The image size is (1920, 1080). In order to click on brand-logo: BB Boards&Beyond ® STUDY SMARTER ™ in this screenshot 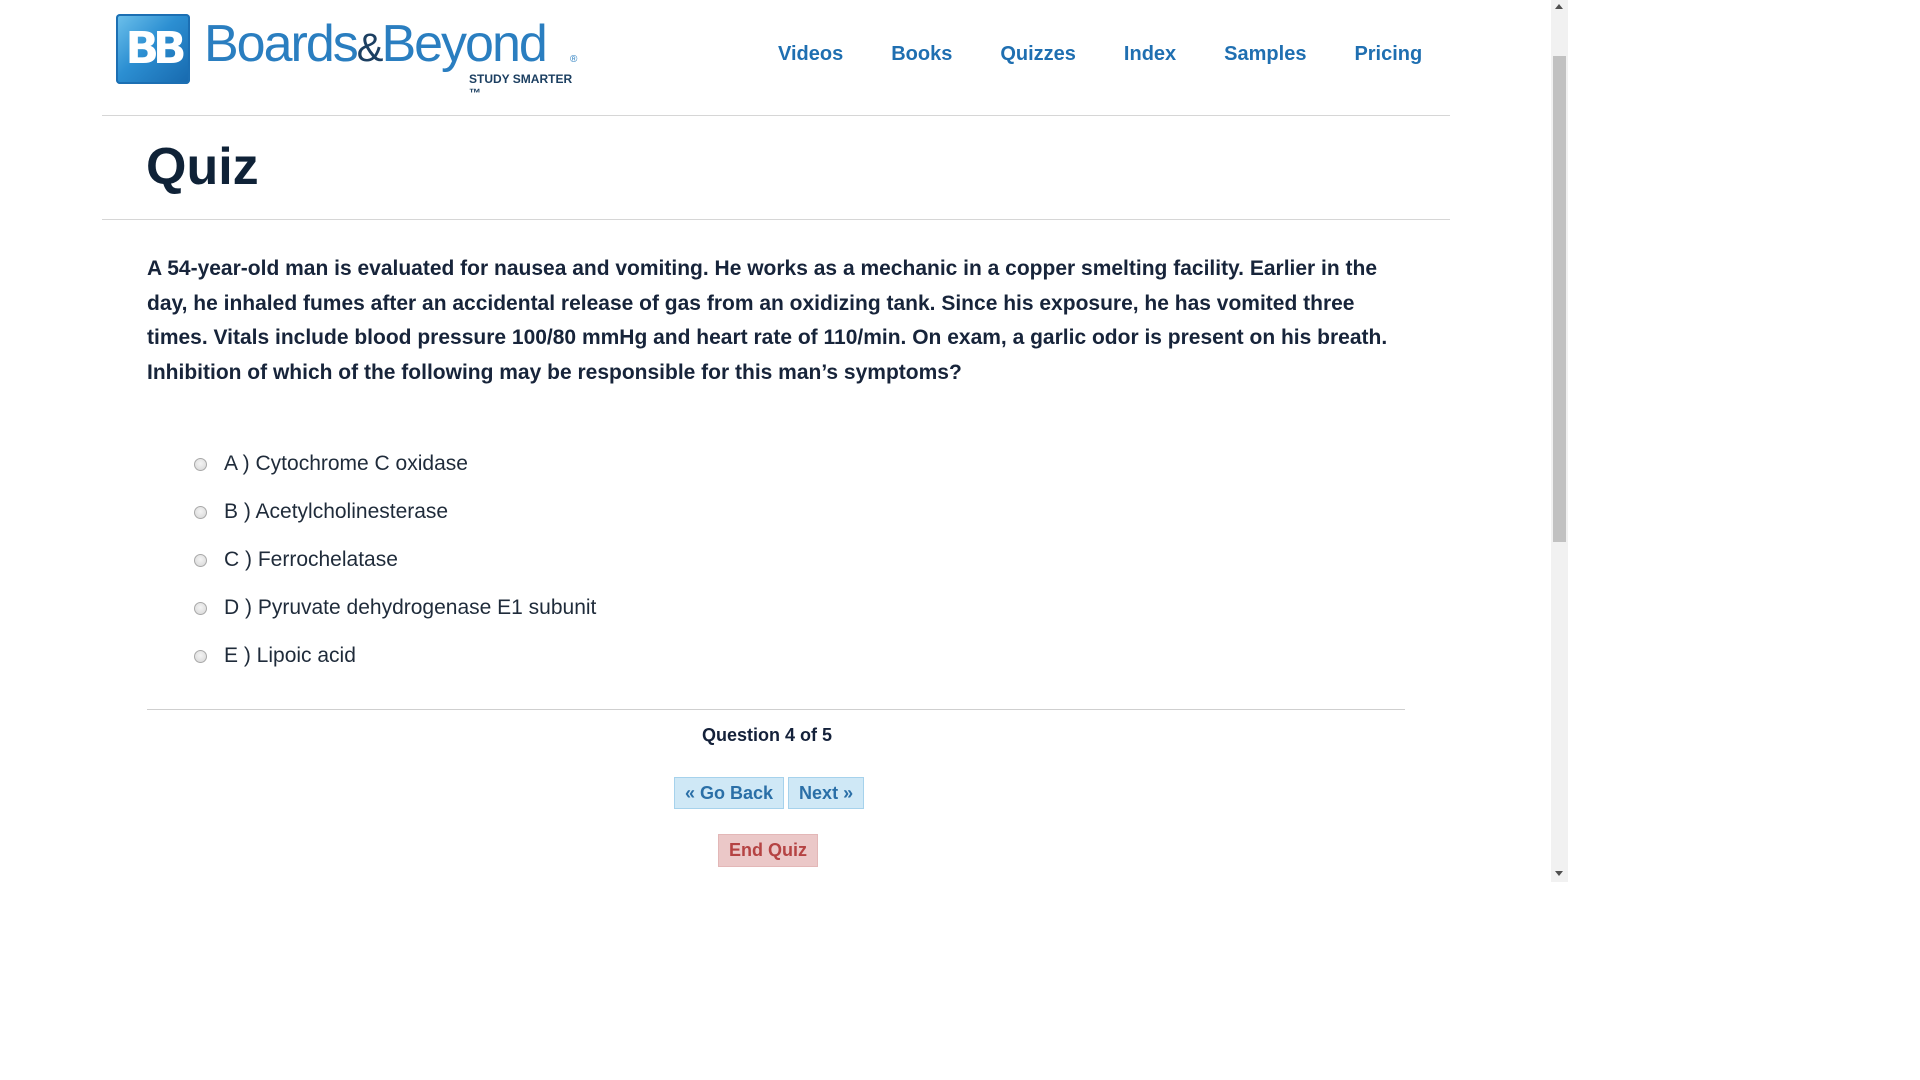, I will do `click(350, 57)`.